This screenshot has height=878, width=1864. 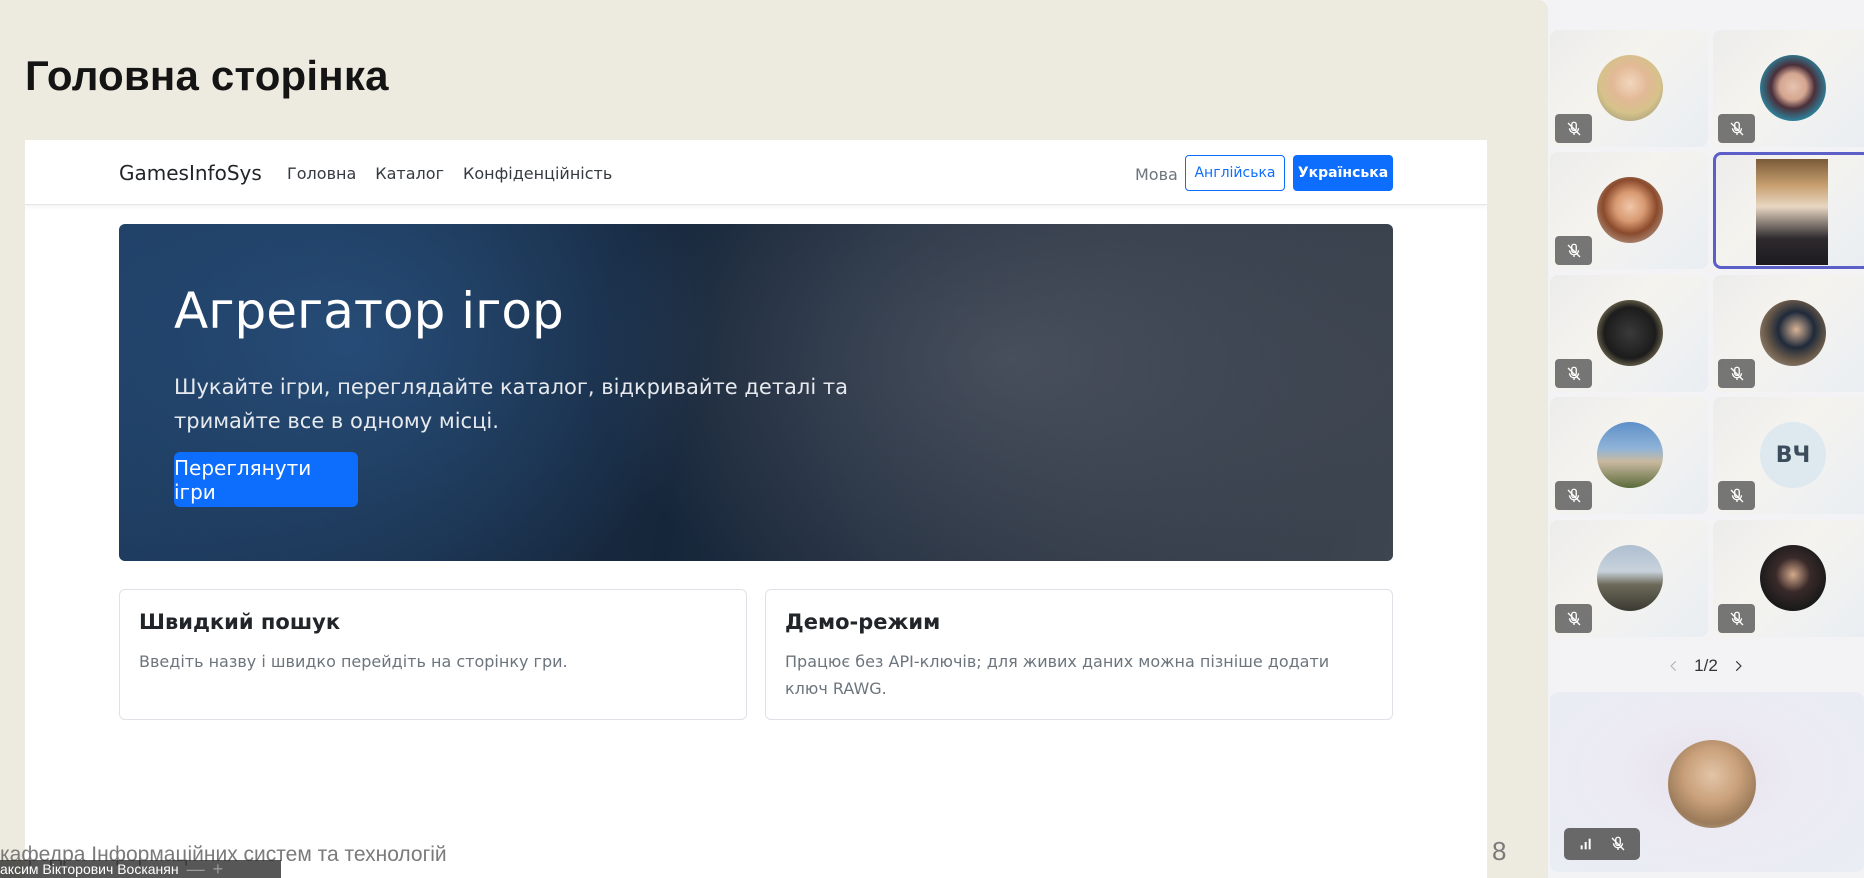 What do you see at coordinates (1235, 173) in the screenshot?
I see `language-english-button: Англійська` at bounding box center [1235, 173].